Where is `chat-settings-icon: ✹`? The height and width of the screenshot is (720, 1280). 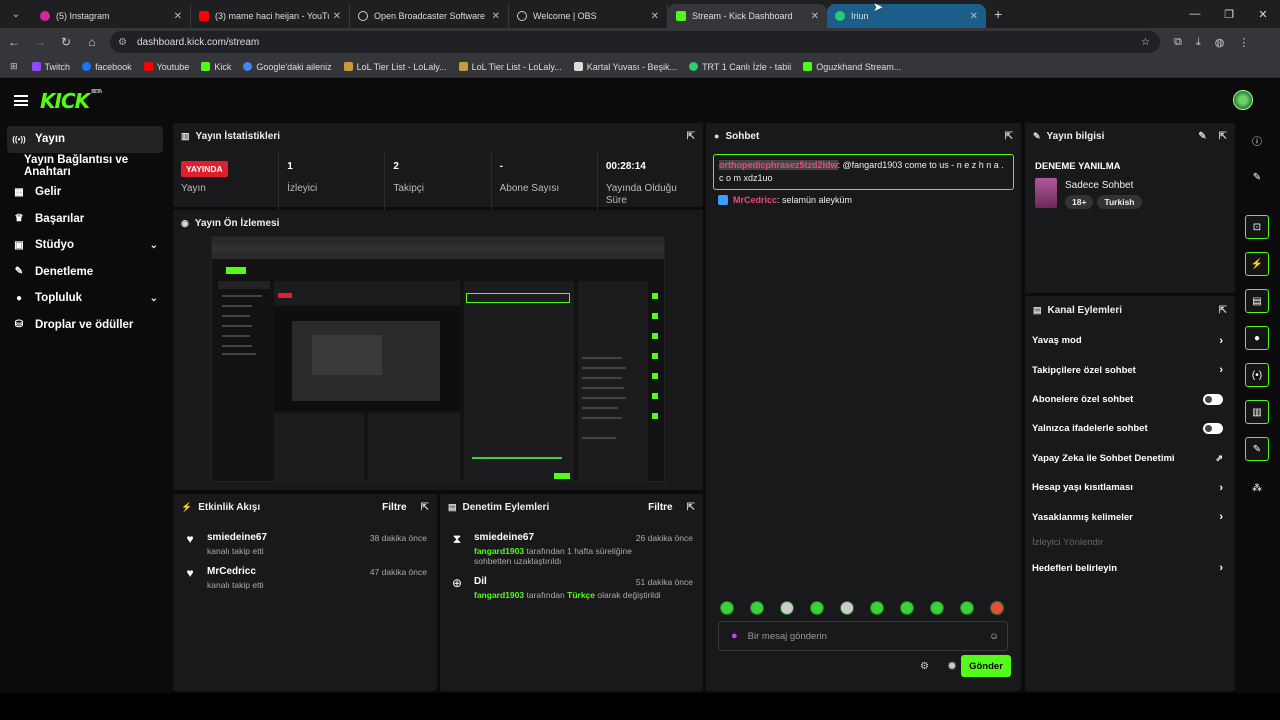
chat-settings-icon: ✹ is located at coordinates (952, 666).